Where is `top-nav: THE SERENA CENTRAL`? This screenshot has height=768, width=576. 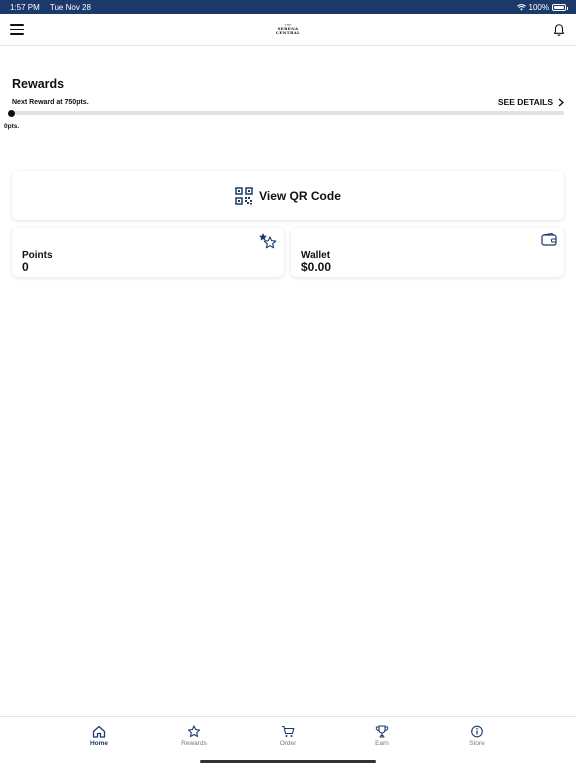 top-nav: THE SERENA CENTRAL is located at coordinates (288, 30).